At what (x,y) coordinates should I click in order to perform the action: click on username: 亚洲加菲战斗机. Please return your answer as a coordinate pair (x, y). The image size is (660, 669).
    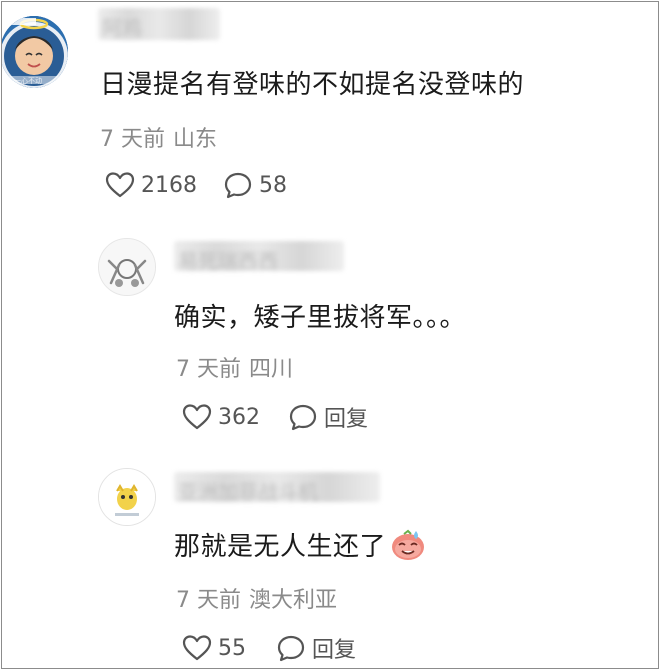
    Looking at the image, I should click on (277, 488).